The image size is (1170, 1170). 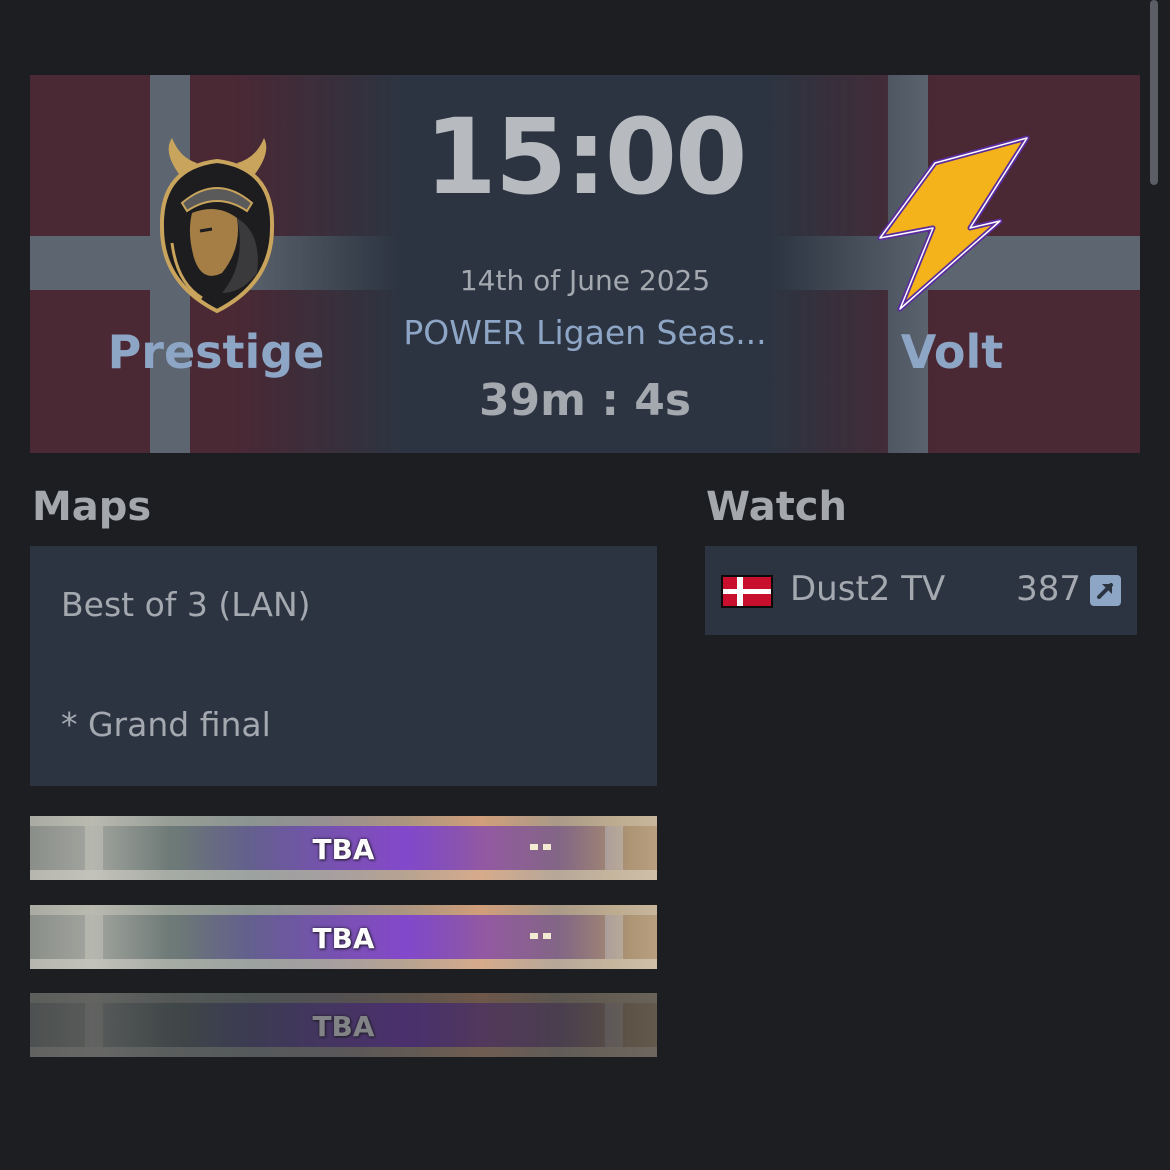 I want to click on stream-viewer-count: 387, so click(x=1048, y=589).